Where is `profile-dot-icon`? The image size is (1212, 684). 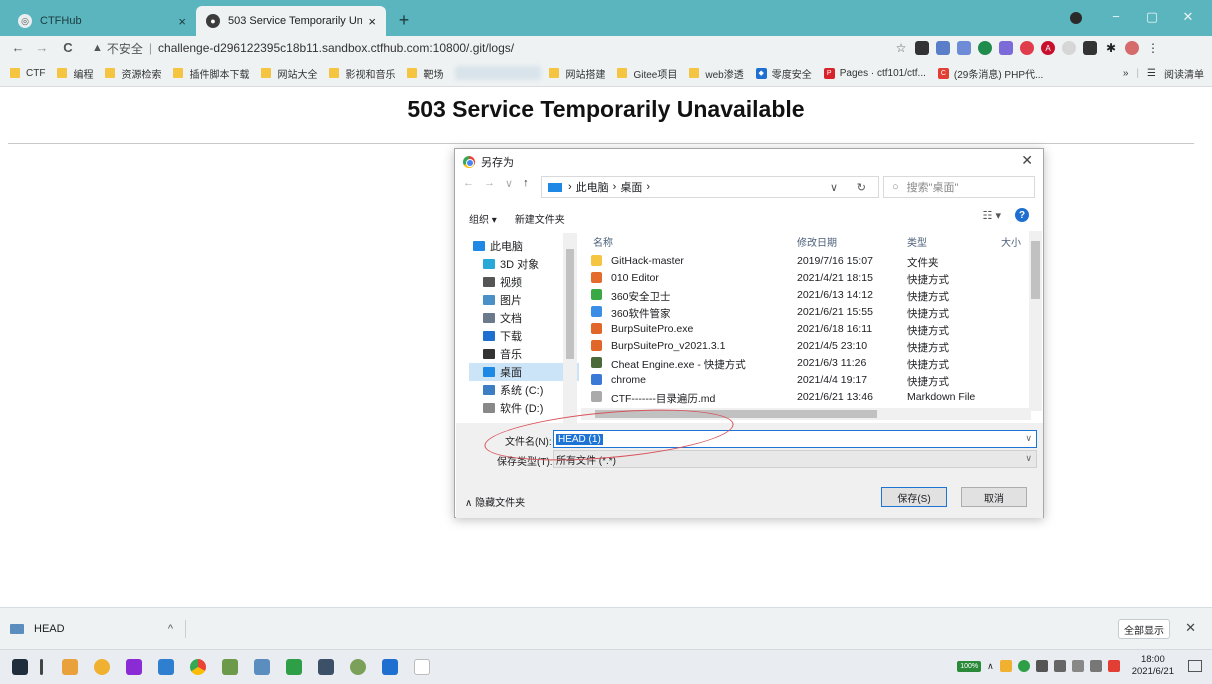
profile-dot-icon is located at coordinates (1076, 18).